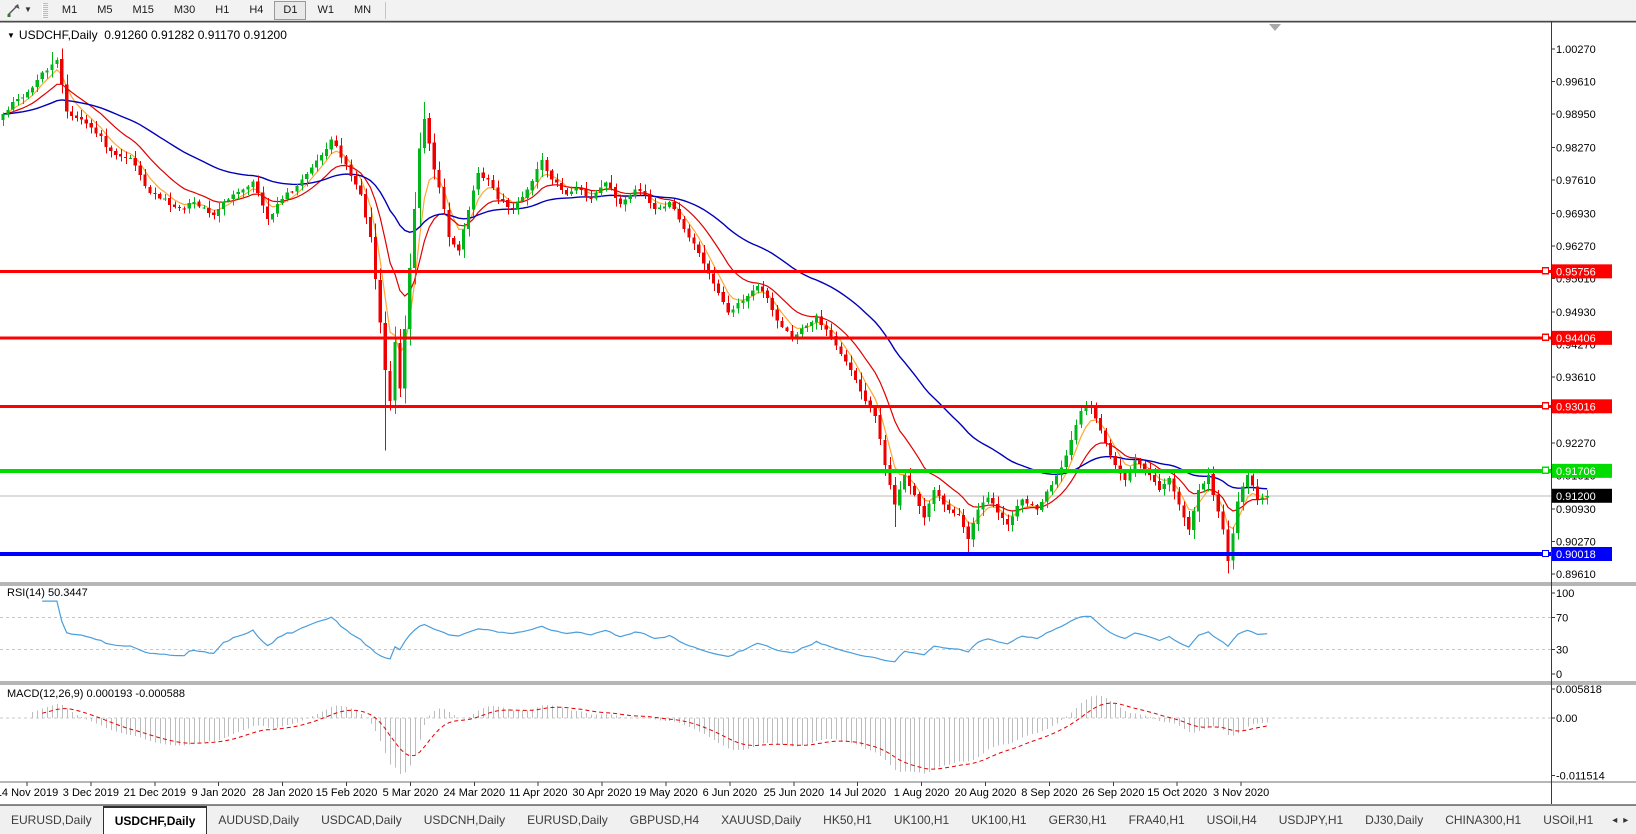 This screenshot has height=834, width=1636. Describe the element at coordinates (1078, 820) in the screenshot. I see `chart-tab-ger30-h1: GER30,H1` at that location.